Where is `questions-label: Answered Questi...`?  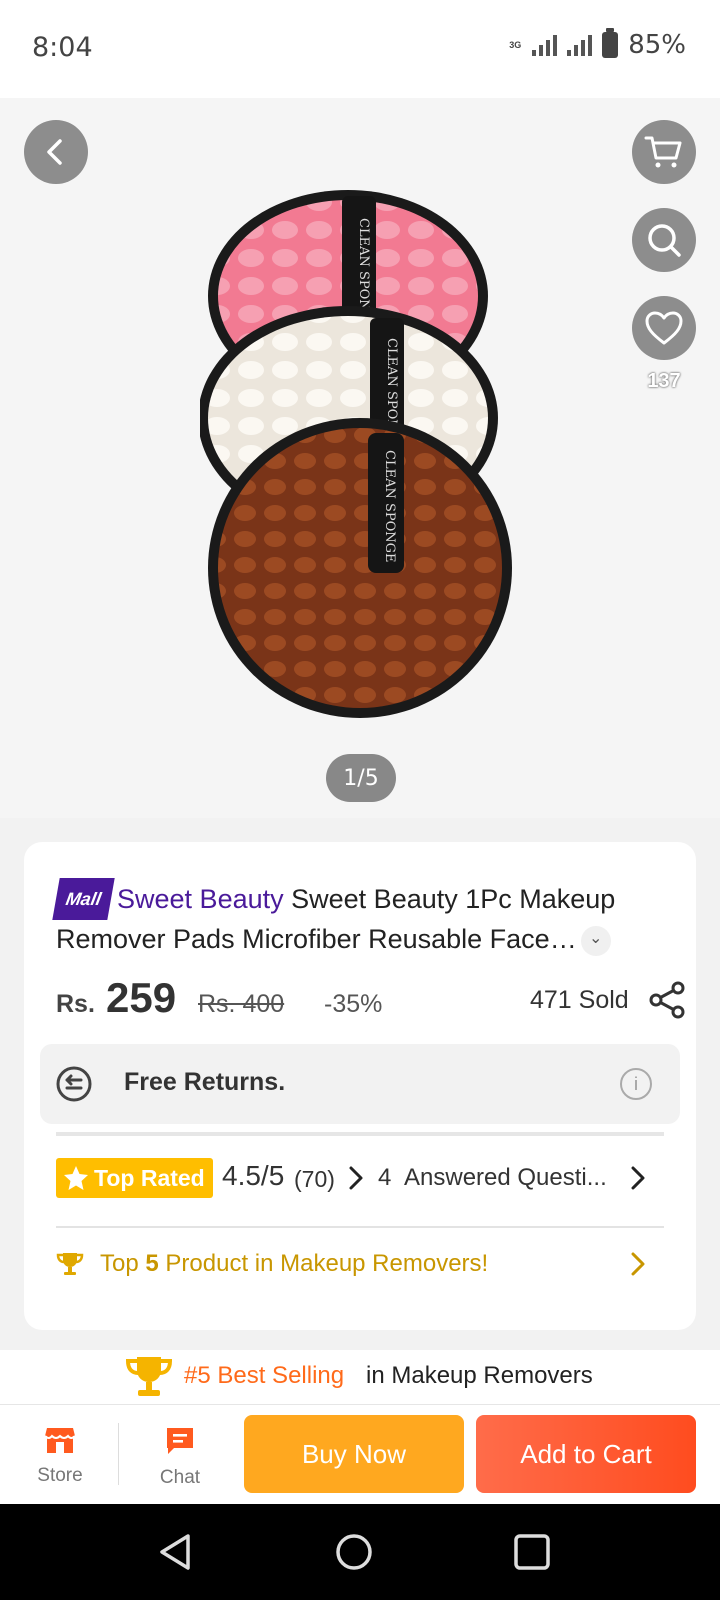
questions-label: Answered Questi... is located at coordinates (505, 1178).